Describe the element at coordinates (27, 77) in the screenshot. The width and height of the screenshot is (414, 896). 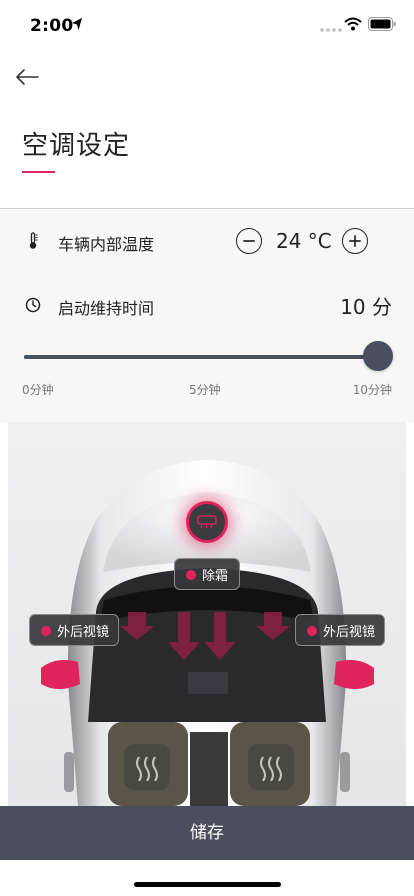
I see `back-arrow-icon` at that location.